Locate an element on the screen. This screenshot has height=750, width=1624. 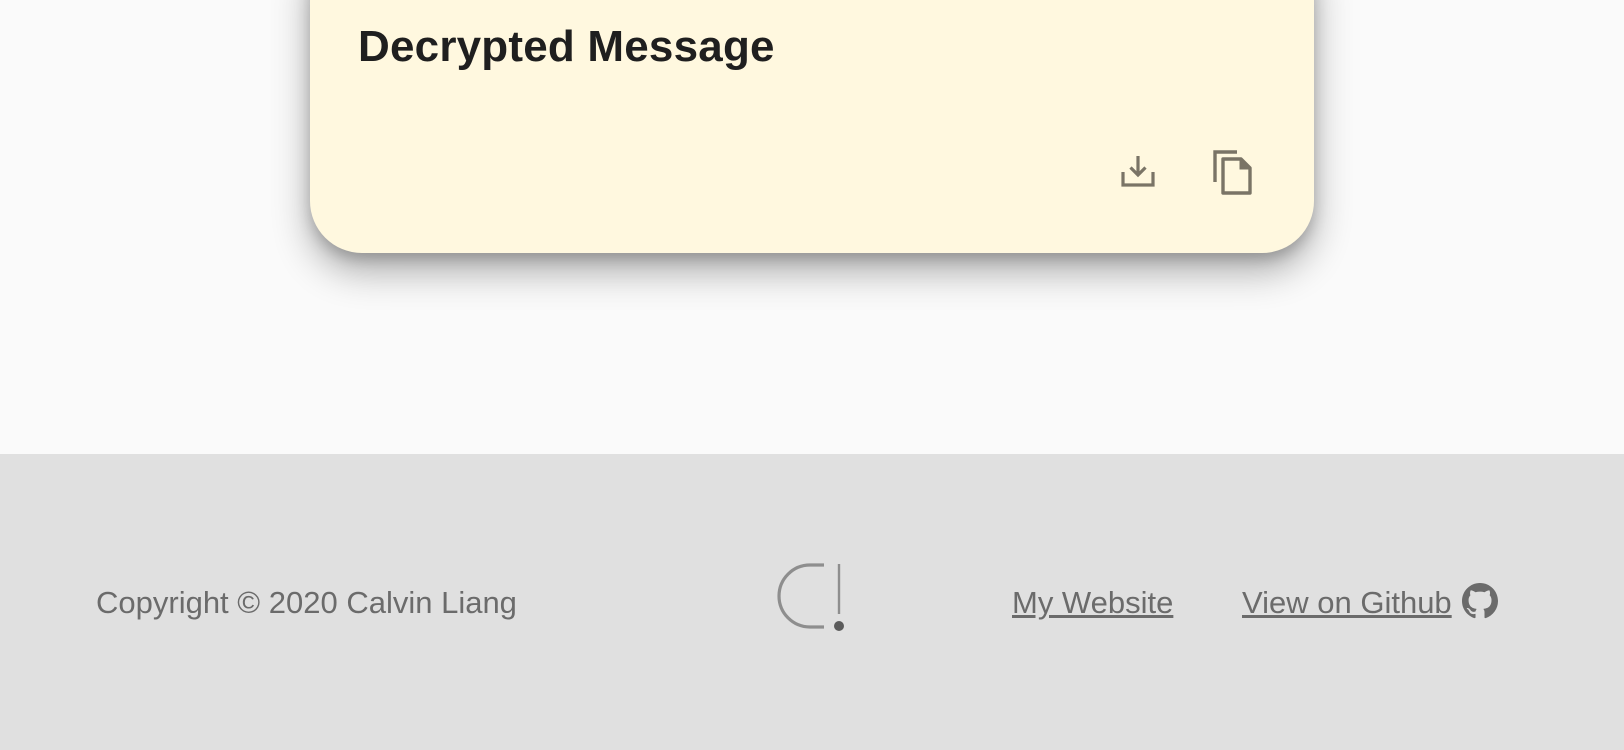
copy-button is located at coordinates (1233, 172).